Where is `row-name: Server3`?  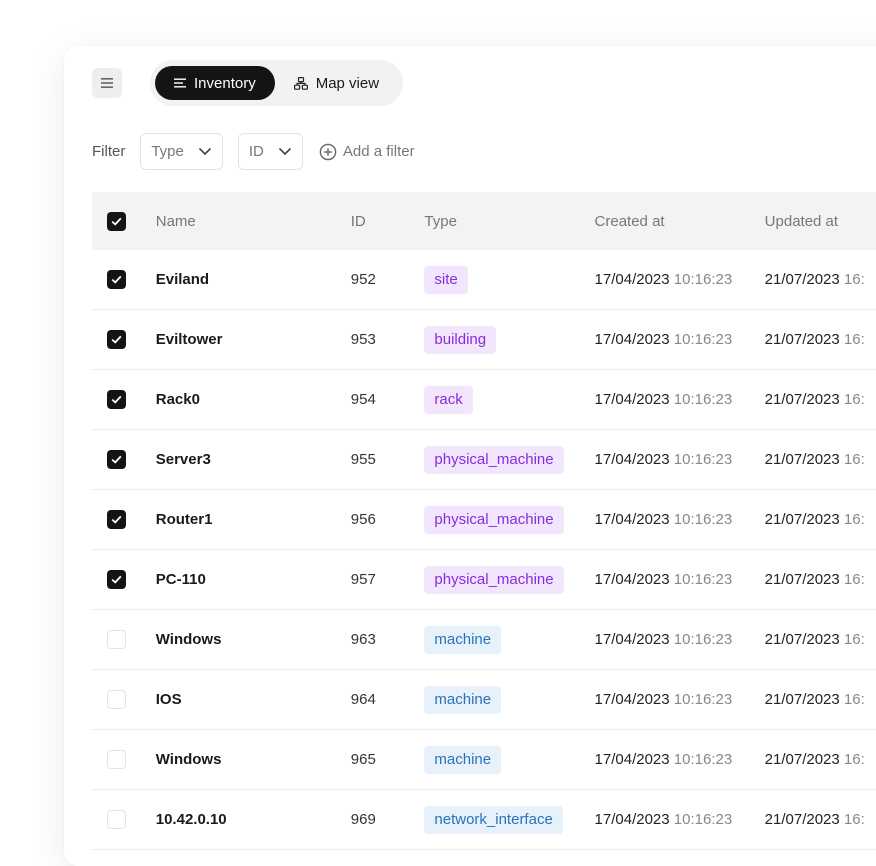
row-name: Server3 is located at coordinates (183, 459).